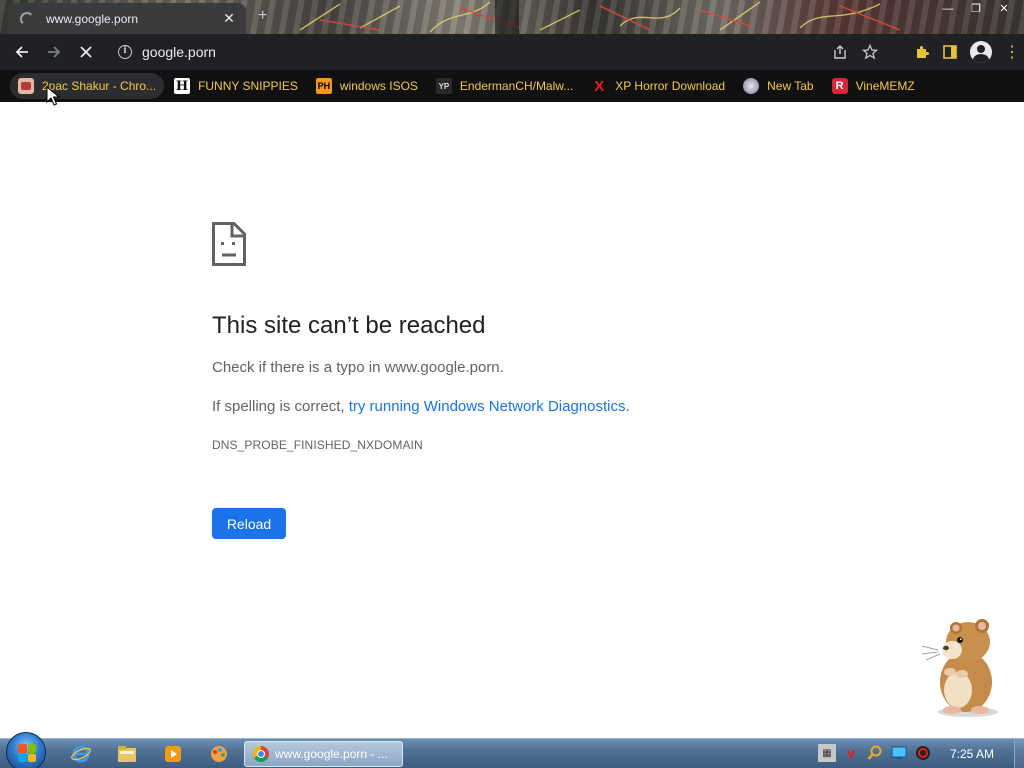  Describe the element at coordinates (92, 18) in the screenshot. I see `tab-title: www.google.porn` at that location.